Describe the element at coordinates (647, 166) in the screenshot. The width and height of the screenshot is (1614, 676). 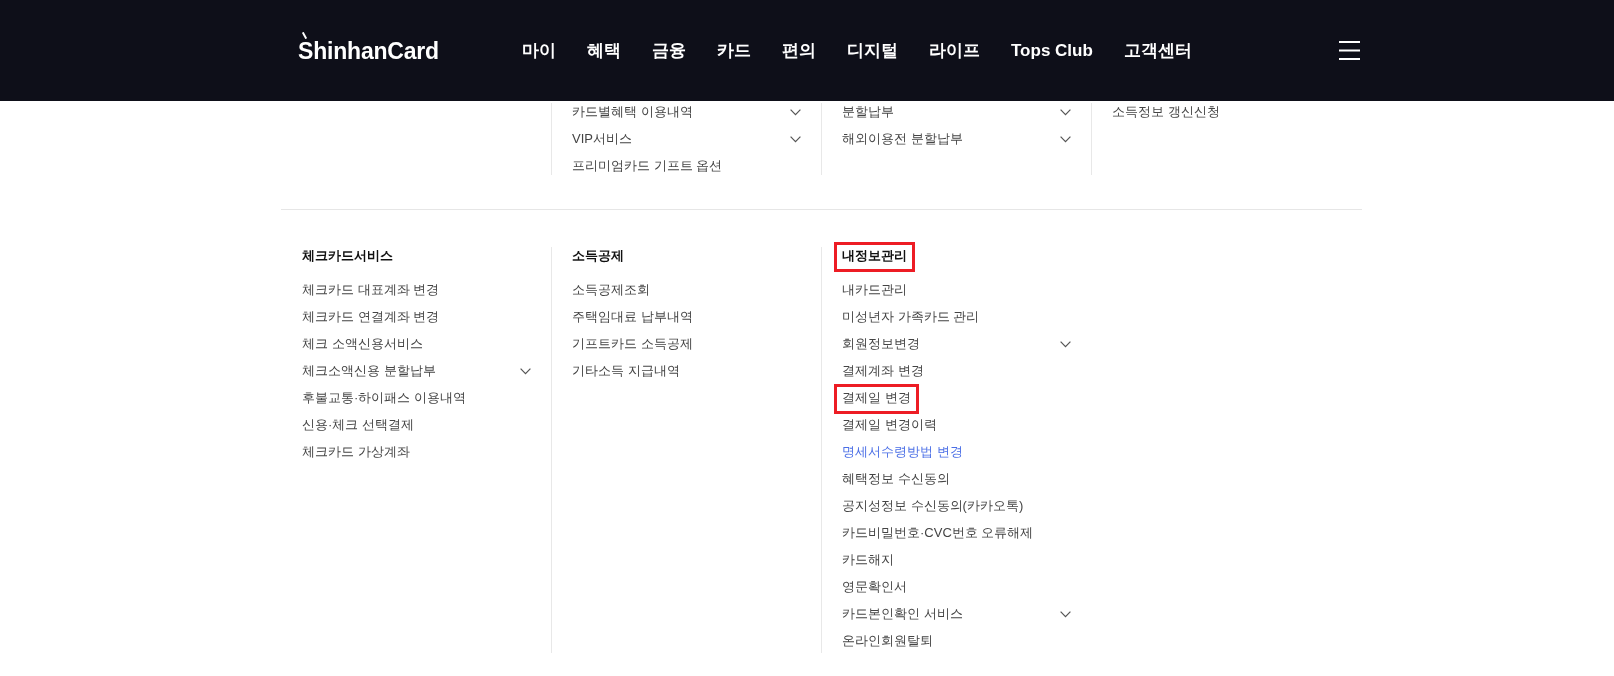
I see `menu-link: 프리미엄카드 기프트 옵션` at that location.